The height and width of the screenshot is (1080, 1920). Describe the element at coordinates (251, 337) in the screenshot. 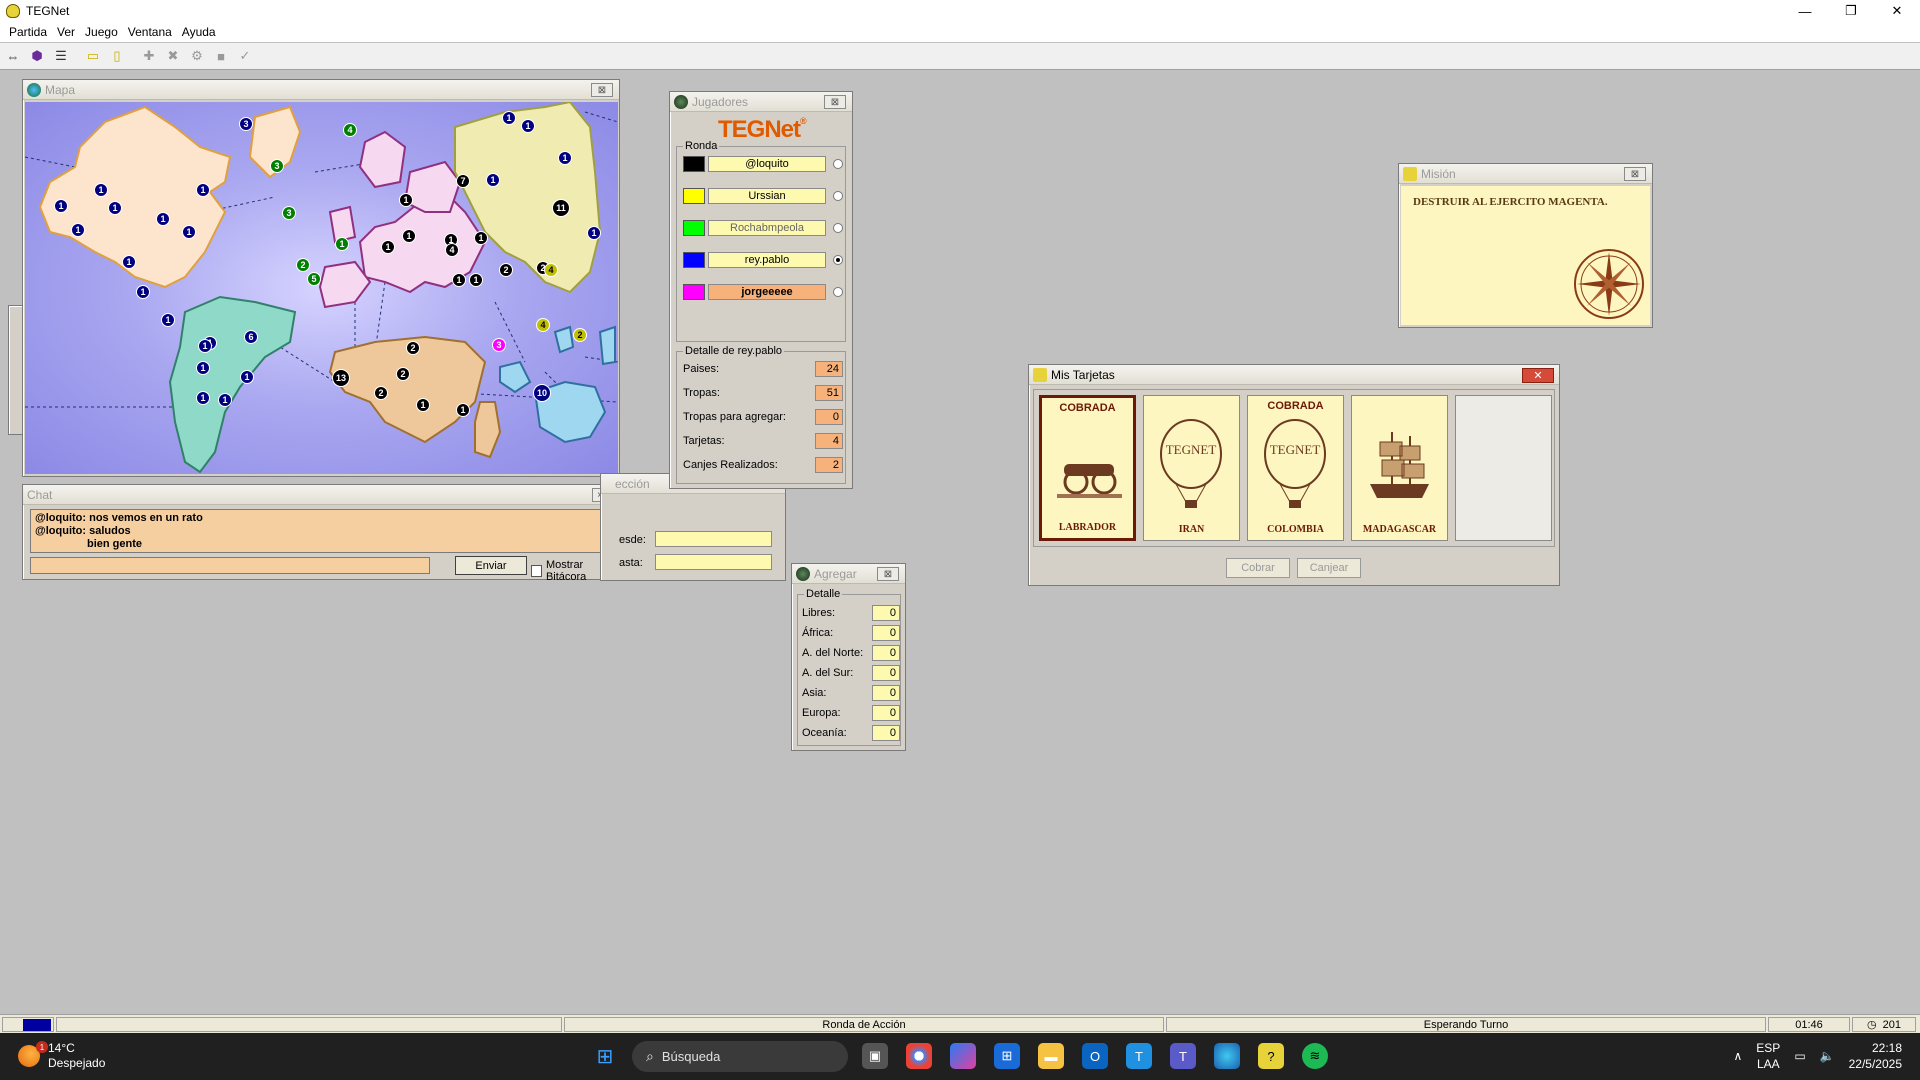

I see `army-count-marker: 6` at that location.